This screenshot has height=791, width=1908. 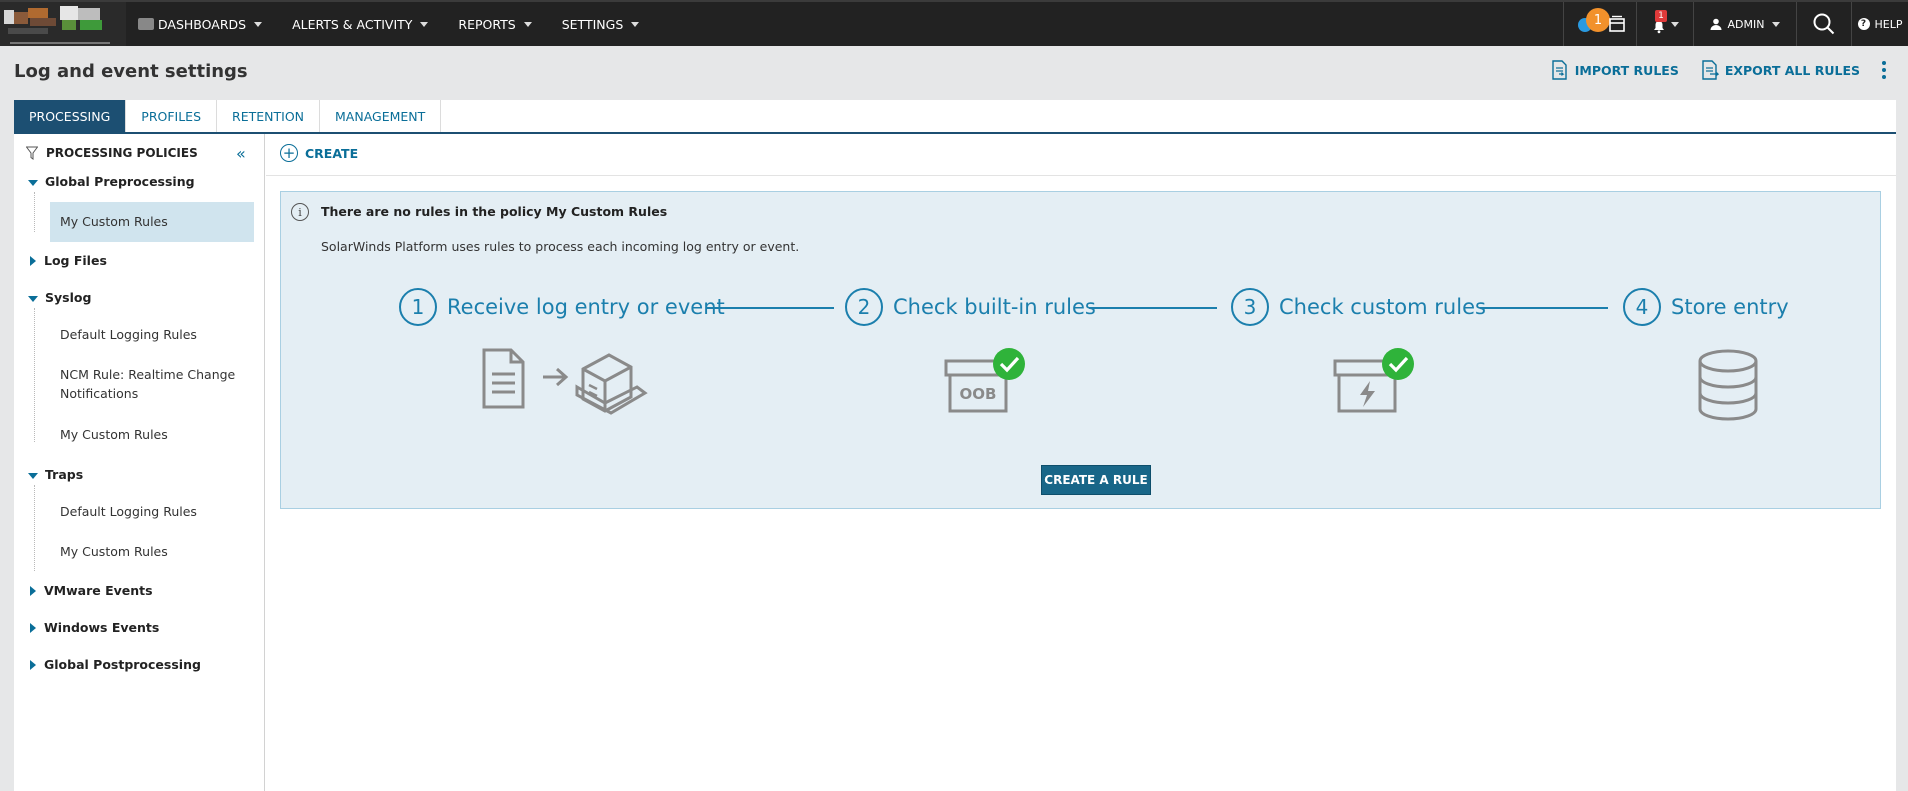 What do you see at coordinates (102, 627) in the screenshot?
I see `tree-node-label: Windows Events` at bounding box center [102, 627].